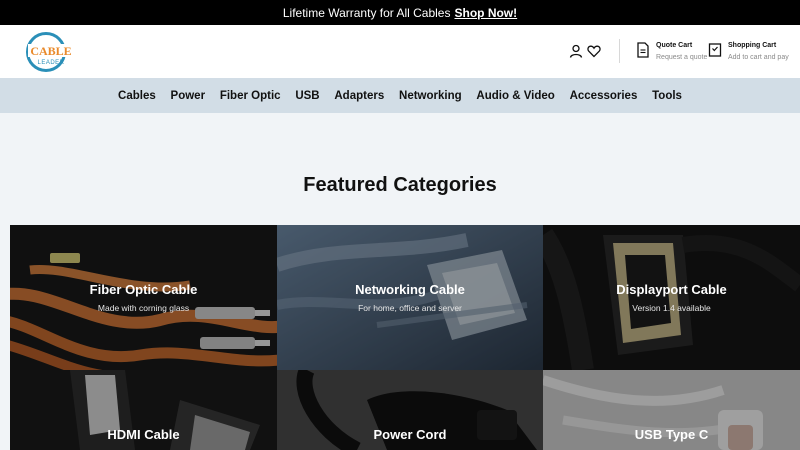  I want to click on displayport-subtitle: Version 1.4 available, so click(671, 308).